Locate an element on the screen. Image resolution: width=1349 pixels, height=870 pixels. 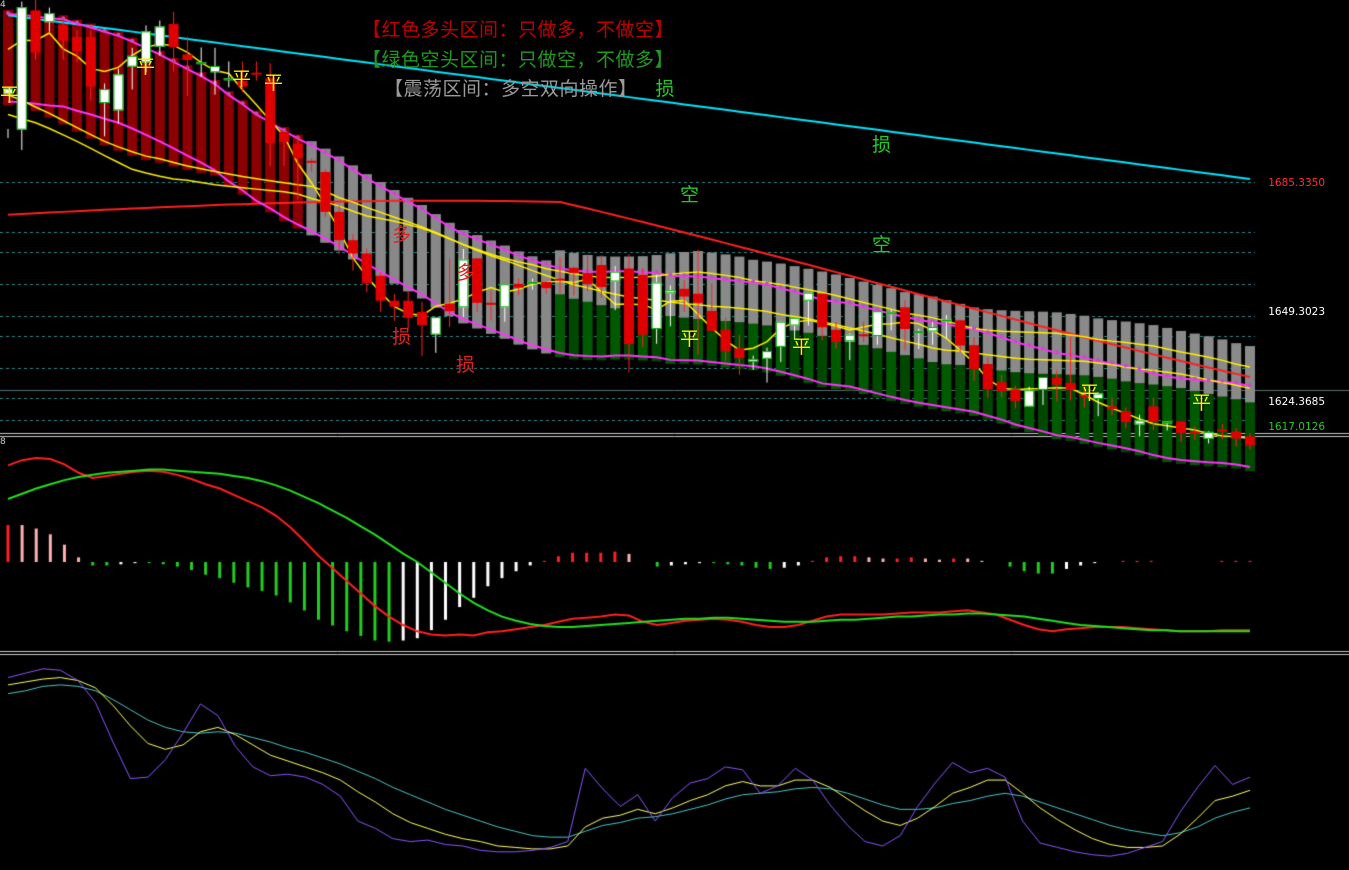
legend-bear: 【绿色空头区间：只做空，不做多】 is located at coordinates (518, 60).